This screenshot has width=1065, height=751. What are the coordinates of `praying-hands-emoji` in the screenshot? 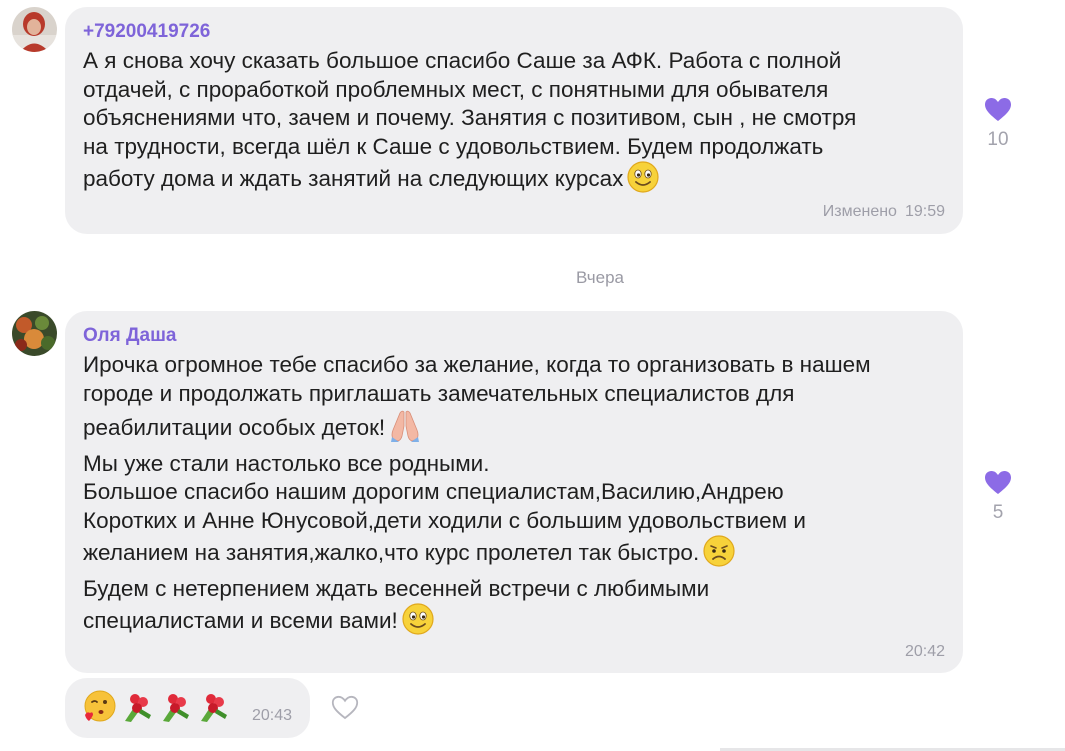 It's located at (405, 429).